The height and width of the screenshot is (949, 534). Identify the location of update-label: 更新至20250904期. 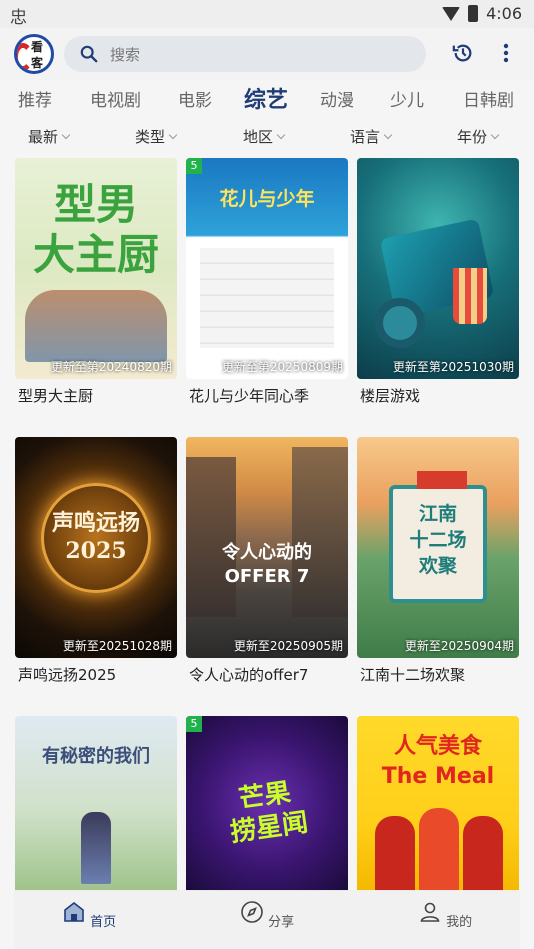
(459, 646).